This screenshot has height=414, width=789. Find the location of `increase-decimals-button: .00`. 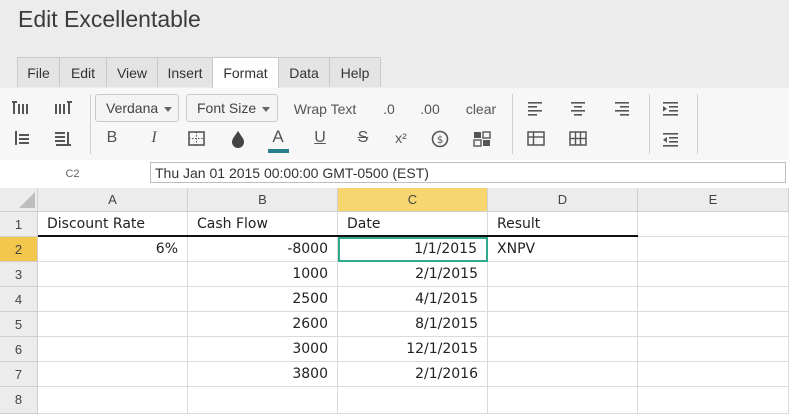

increase-decimals-button: .00 is located at coordinates (430, 109).